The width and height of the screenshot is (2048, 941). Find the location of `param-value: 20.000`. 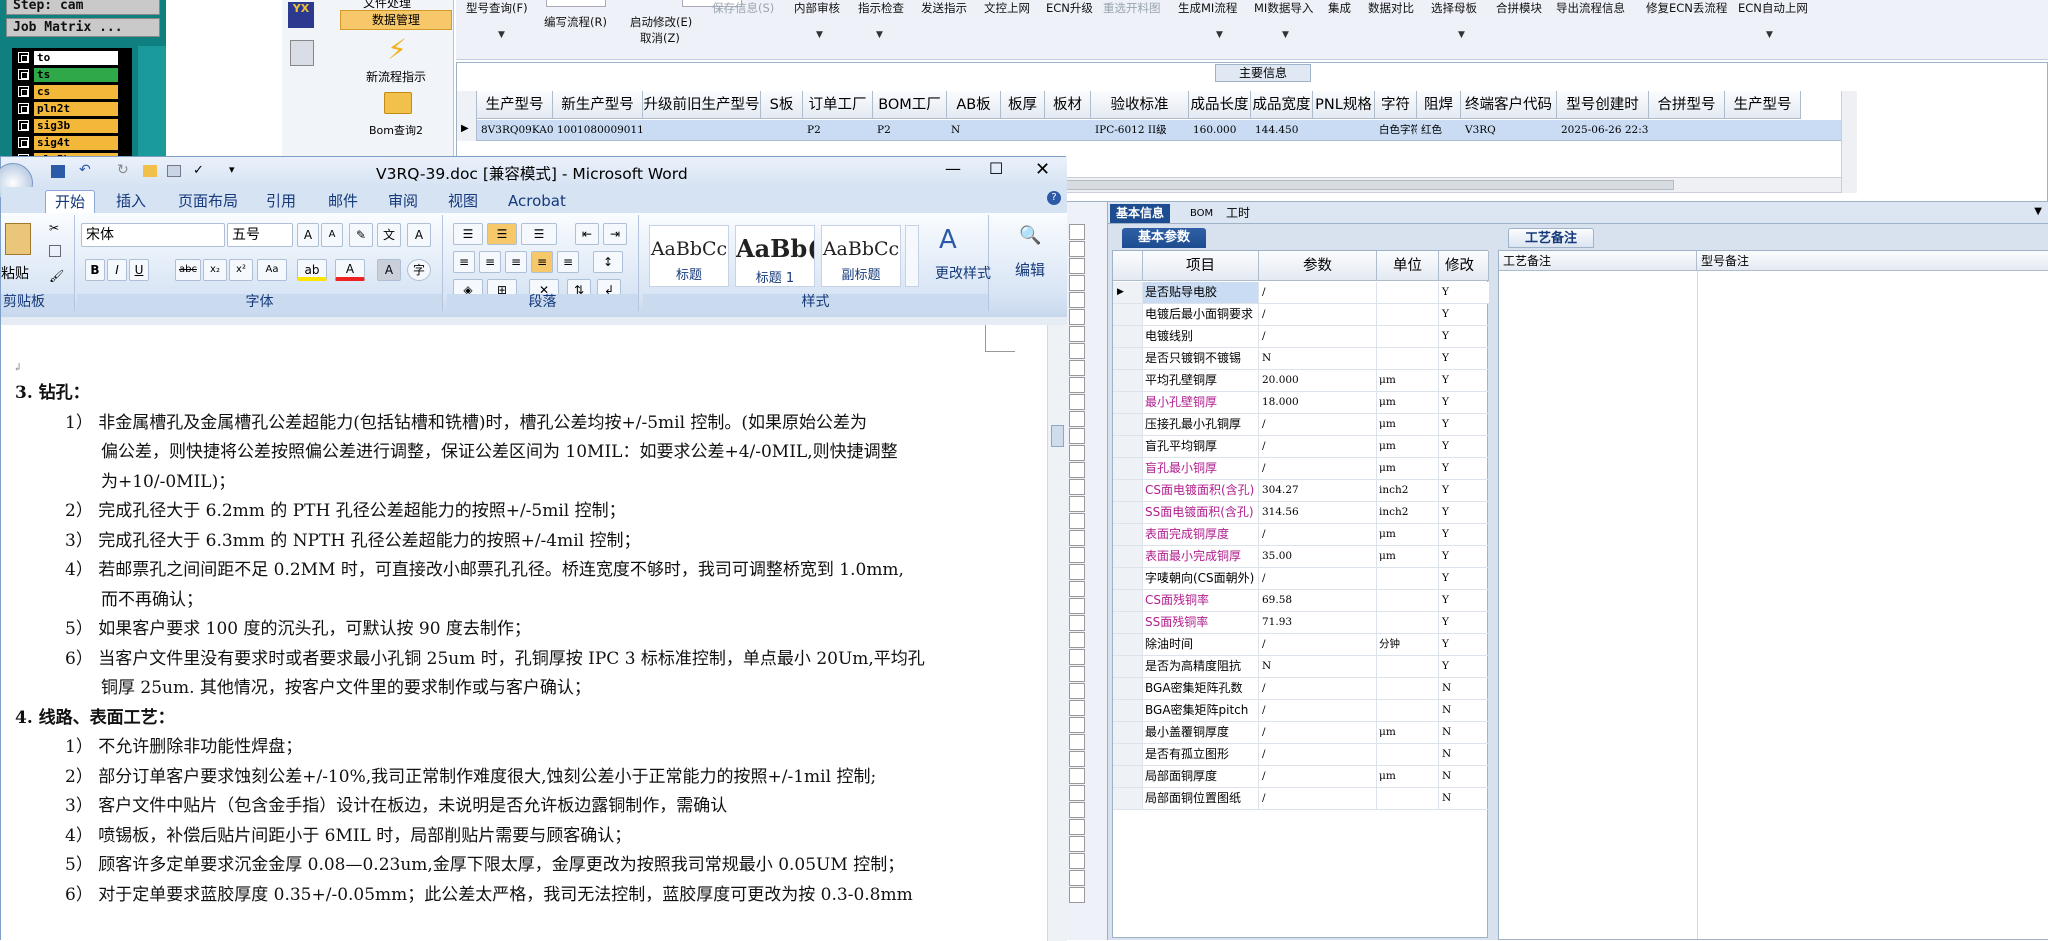

param-value: 20.000 is located at coordinates (1318, 380).